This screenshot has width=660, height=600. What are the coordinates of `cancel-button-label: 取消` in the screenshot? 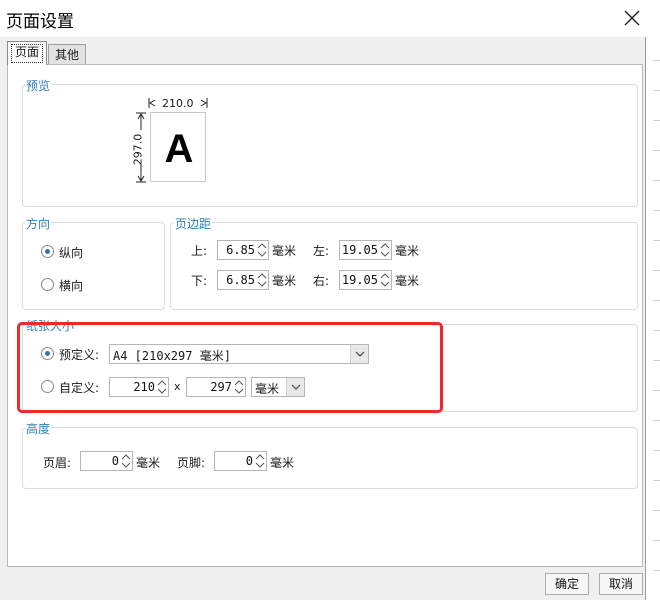 It's located at (620, 584).